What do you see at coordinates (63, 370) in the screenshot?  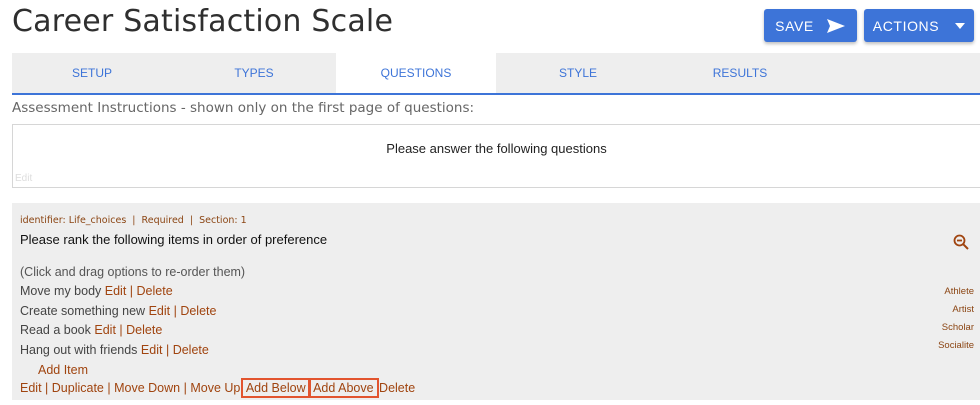 I see `add-item-link: Add Item` at bounding box center [63, 370].